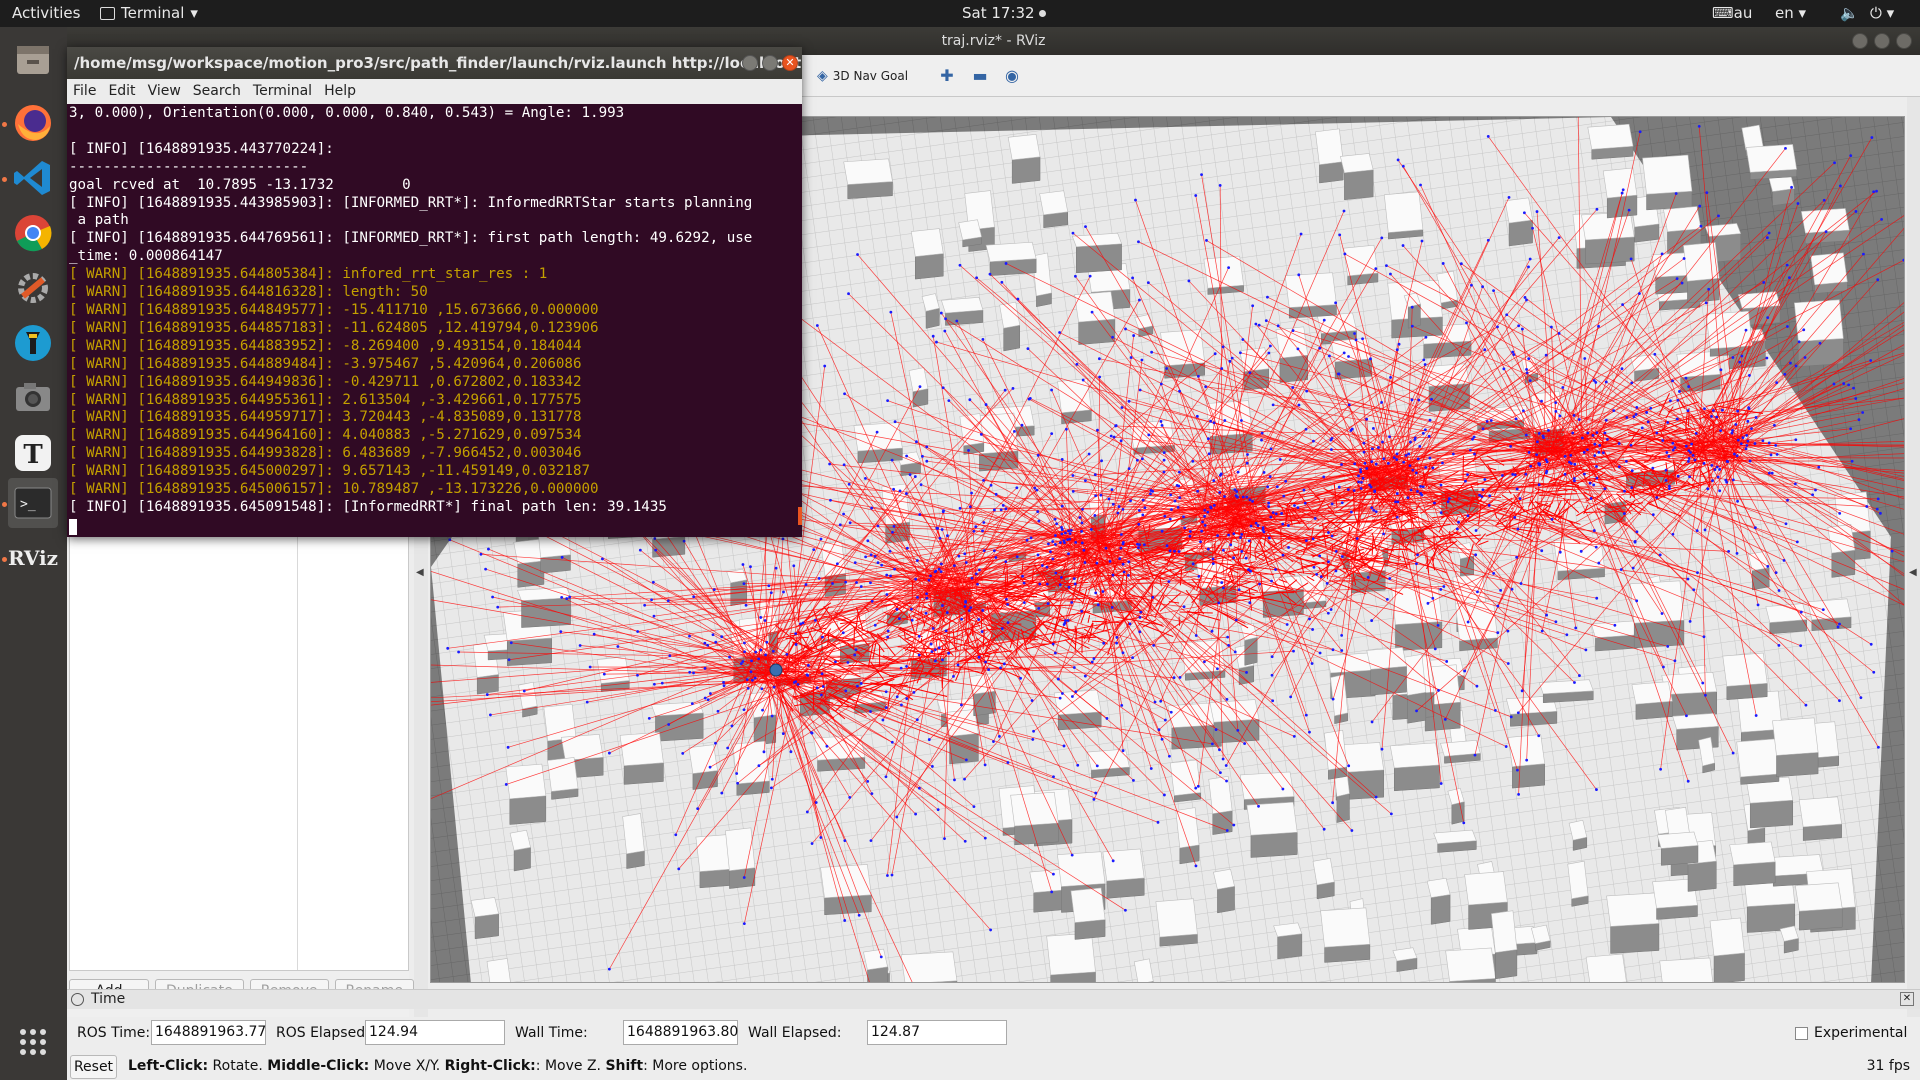 Image resolution: width=1920 pixels, height=1080 pixels. What do you see at coordinates (795, 1033) in the screenshot?
I see `wall-elapsed-label: Wall Elapsed:` at bounding box center [795, 1033].